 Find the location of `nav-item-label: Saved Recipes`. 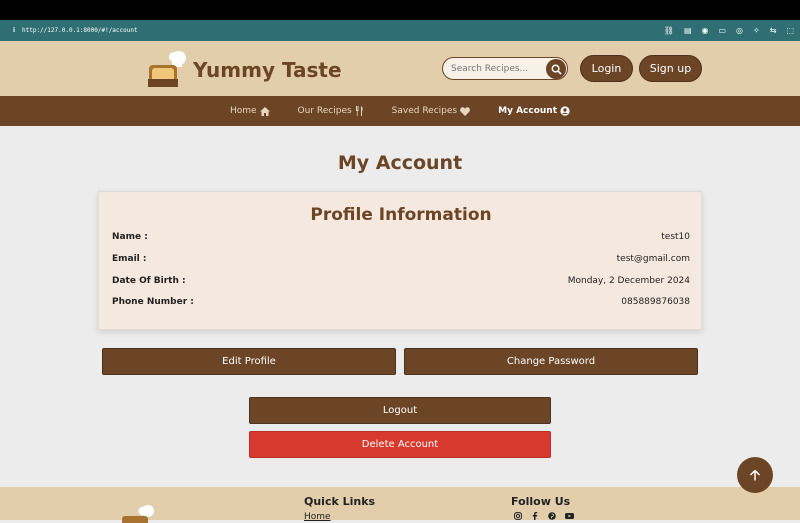

nav-item-label: Saved Recipes is located at coordinates (424, 111).